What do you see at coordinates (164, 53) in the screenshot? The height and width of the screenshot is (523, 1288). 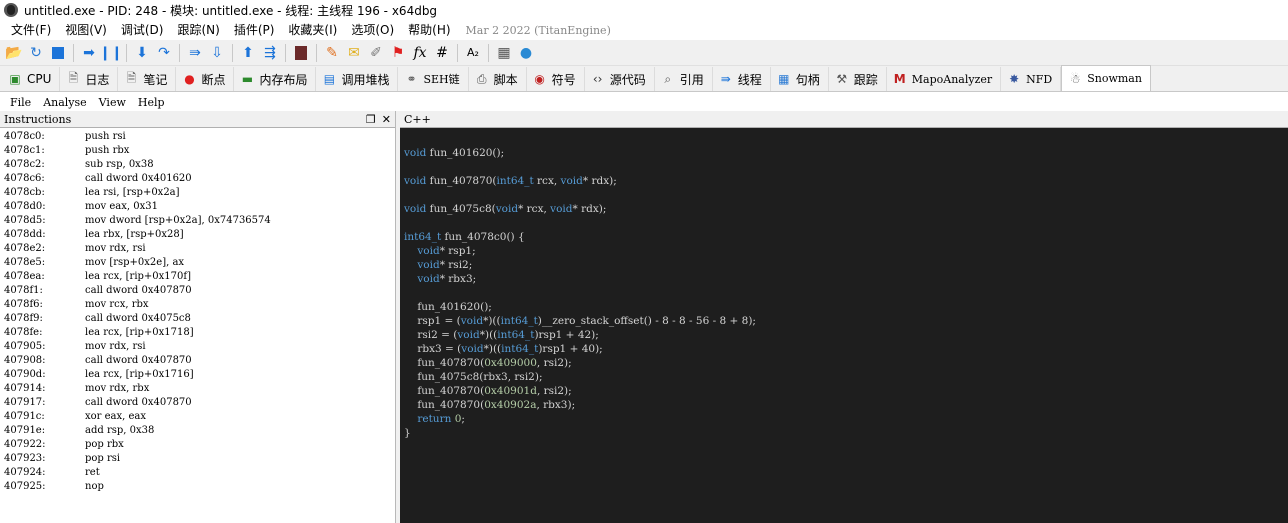 I see `step-over-icon: ↷` at bounding box center [164, 53].